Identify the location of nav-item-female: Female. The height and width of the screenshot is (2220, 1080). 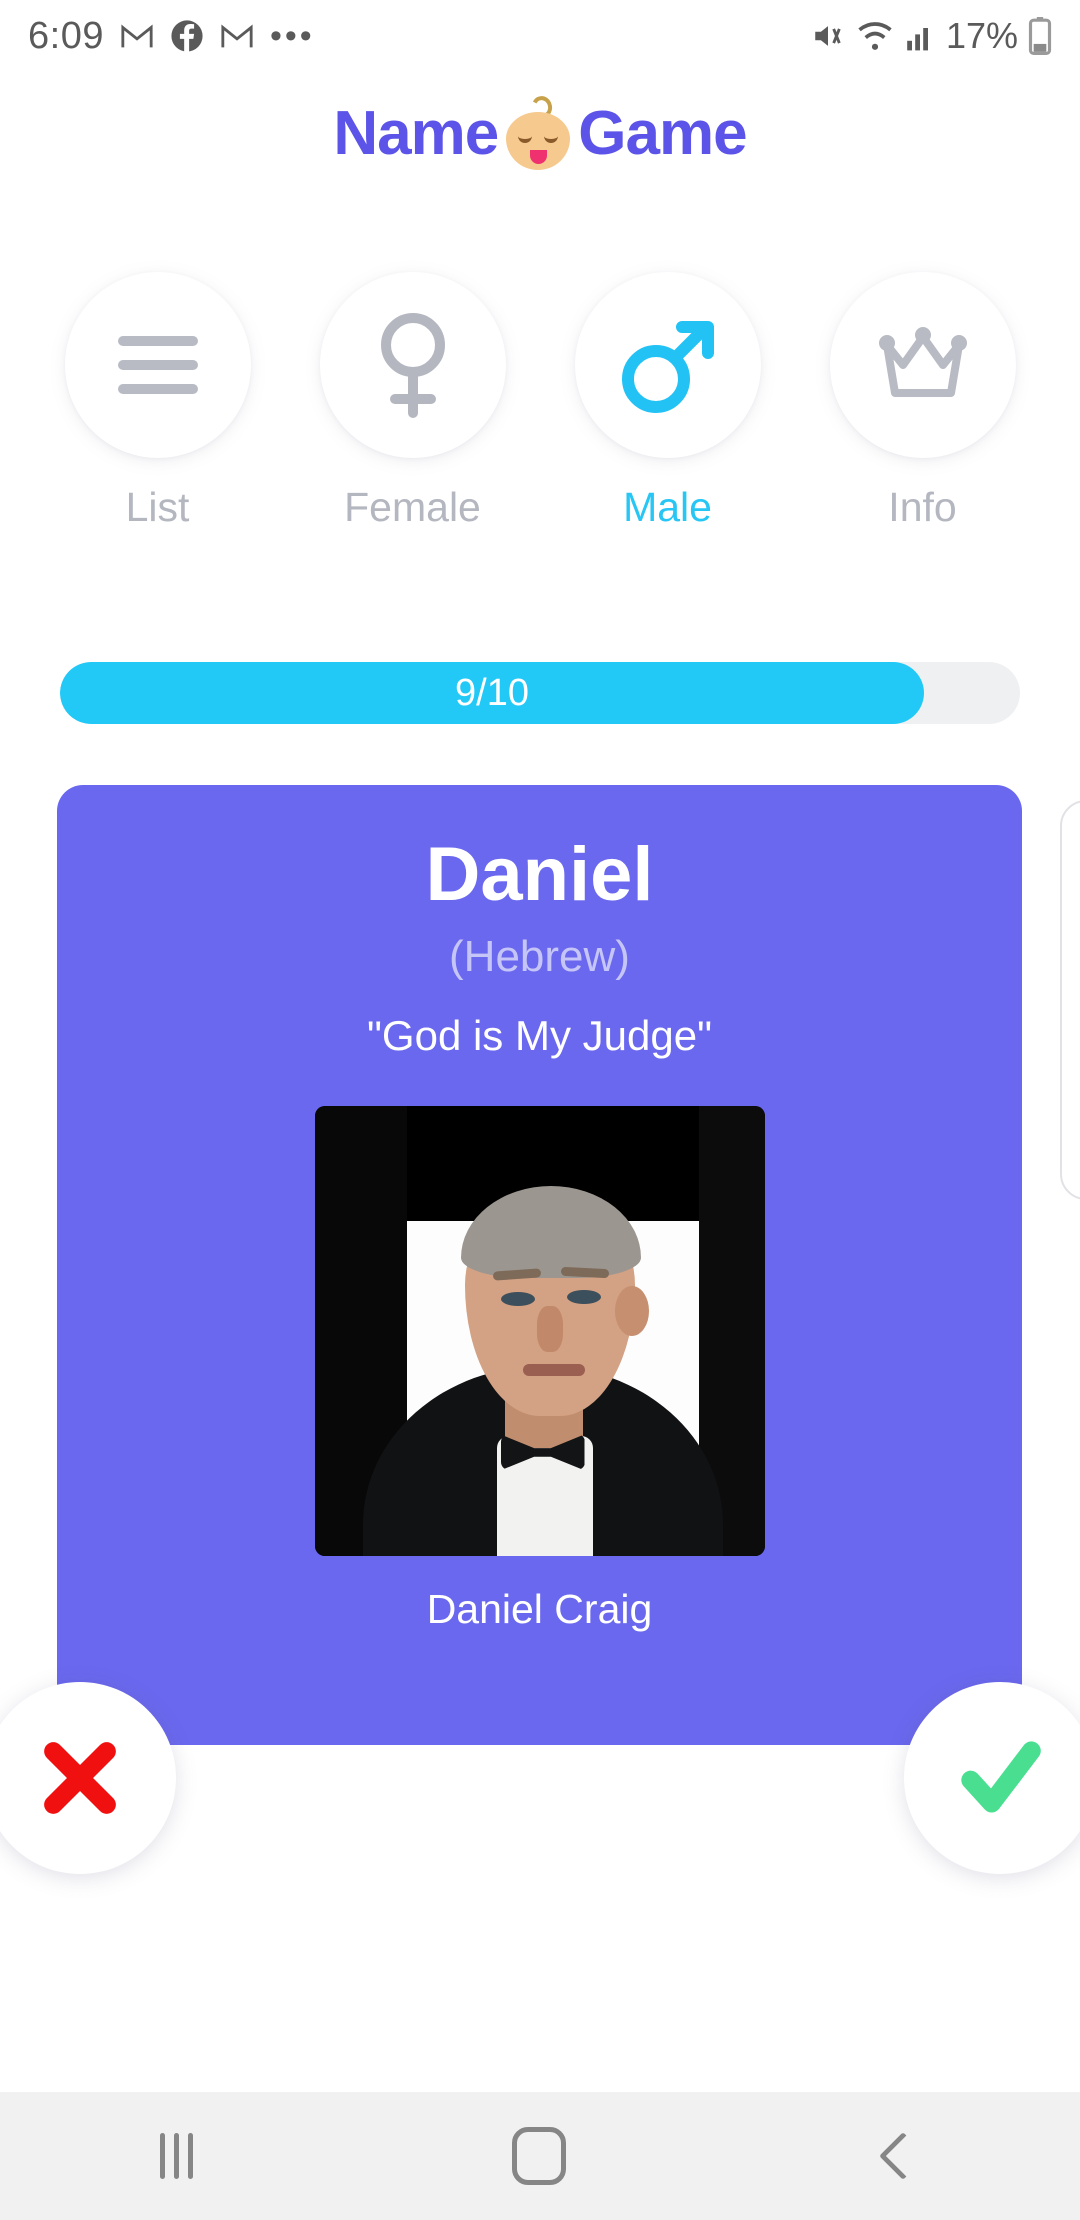
(413, 401).